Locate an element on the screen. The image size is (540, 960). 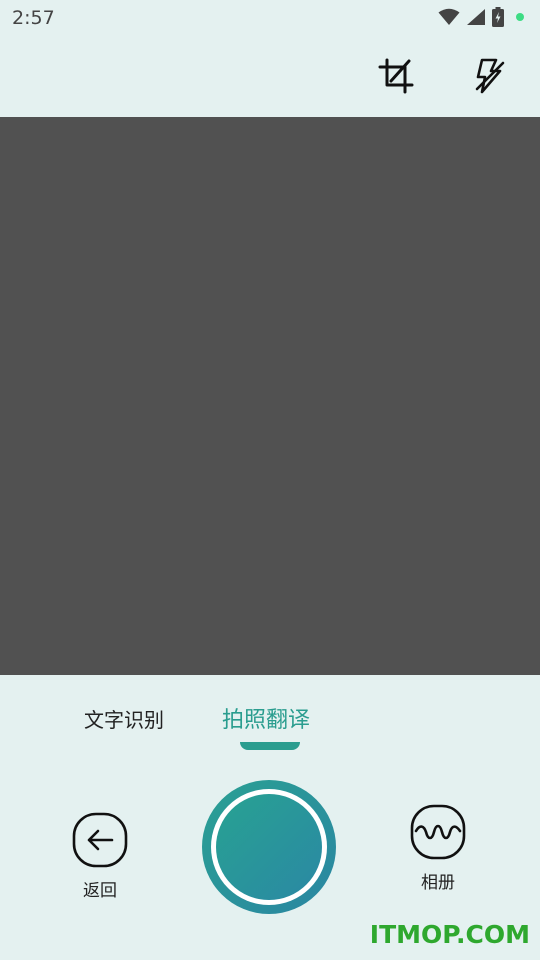
shutter-button is located at coordinates (269, 847).